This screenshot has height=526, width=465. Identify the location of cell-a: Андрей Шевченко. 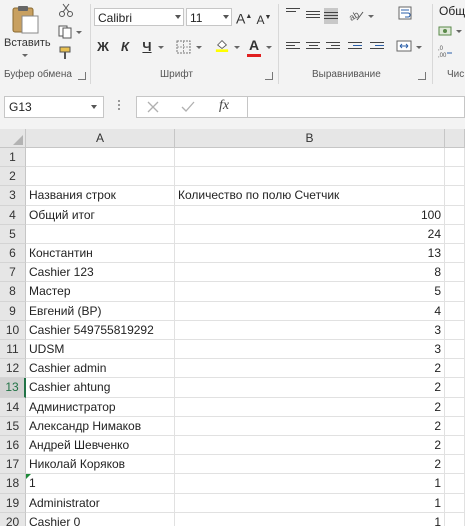
(100, 446).